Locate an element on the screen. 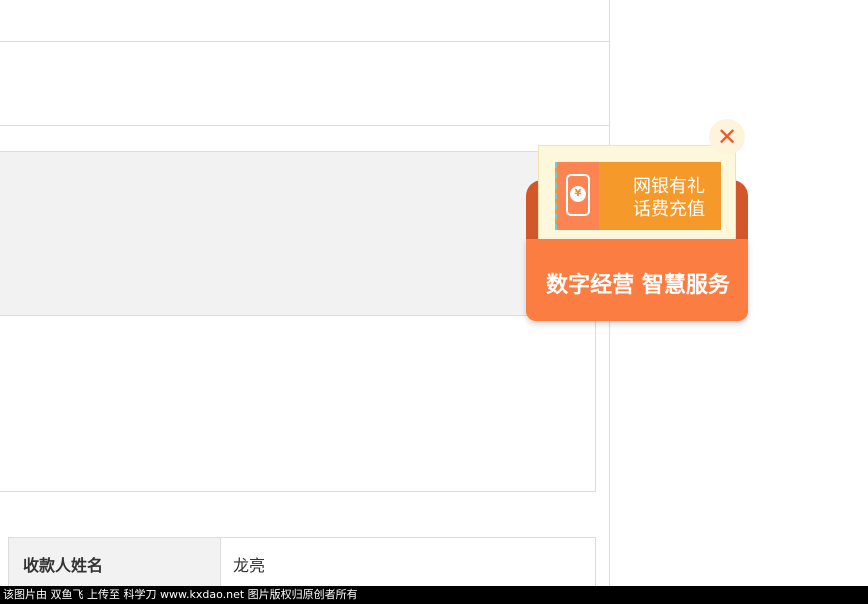 The height and width of the screenshot is (604, 868). table-row: 收款人姓名 龙亮 is located at coordinates (302, 563).